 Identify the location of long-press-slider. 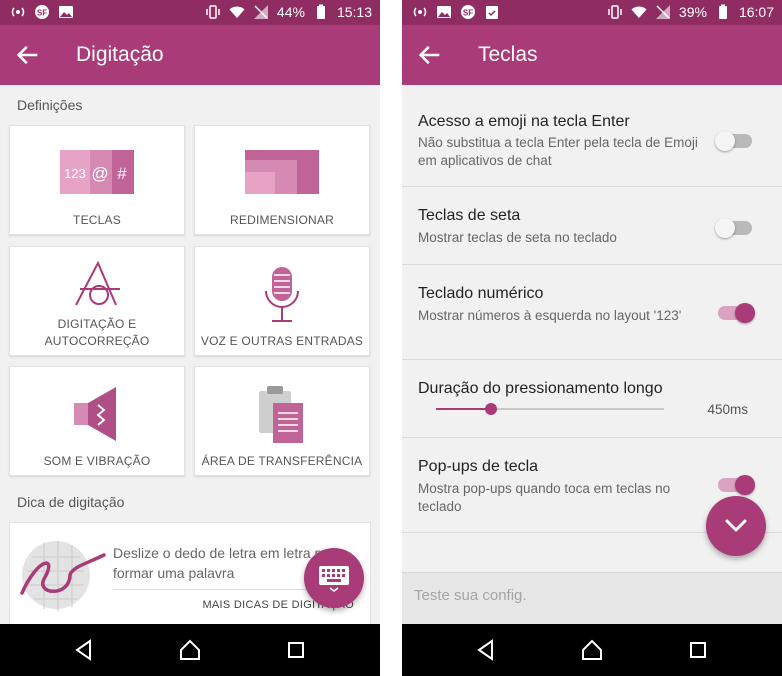
(550, 409).